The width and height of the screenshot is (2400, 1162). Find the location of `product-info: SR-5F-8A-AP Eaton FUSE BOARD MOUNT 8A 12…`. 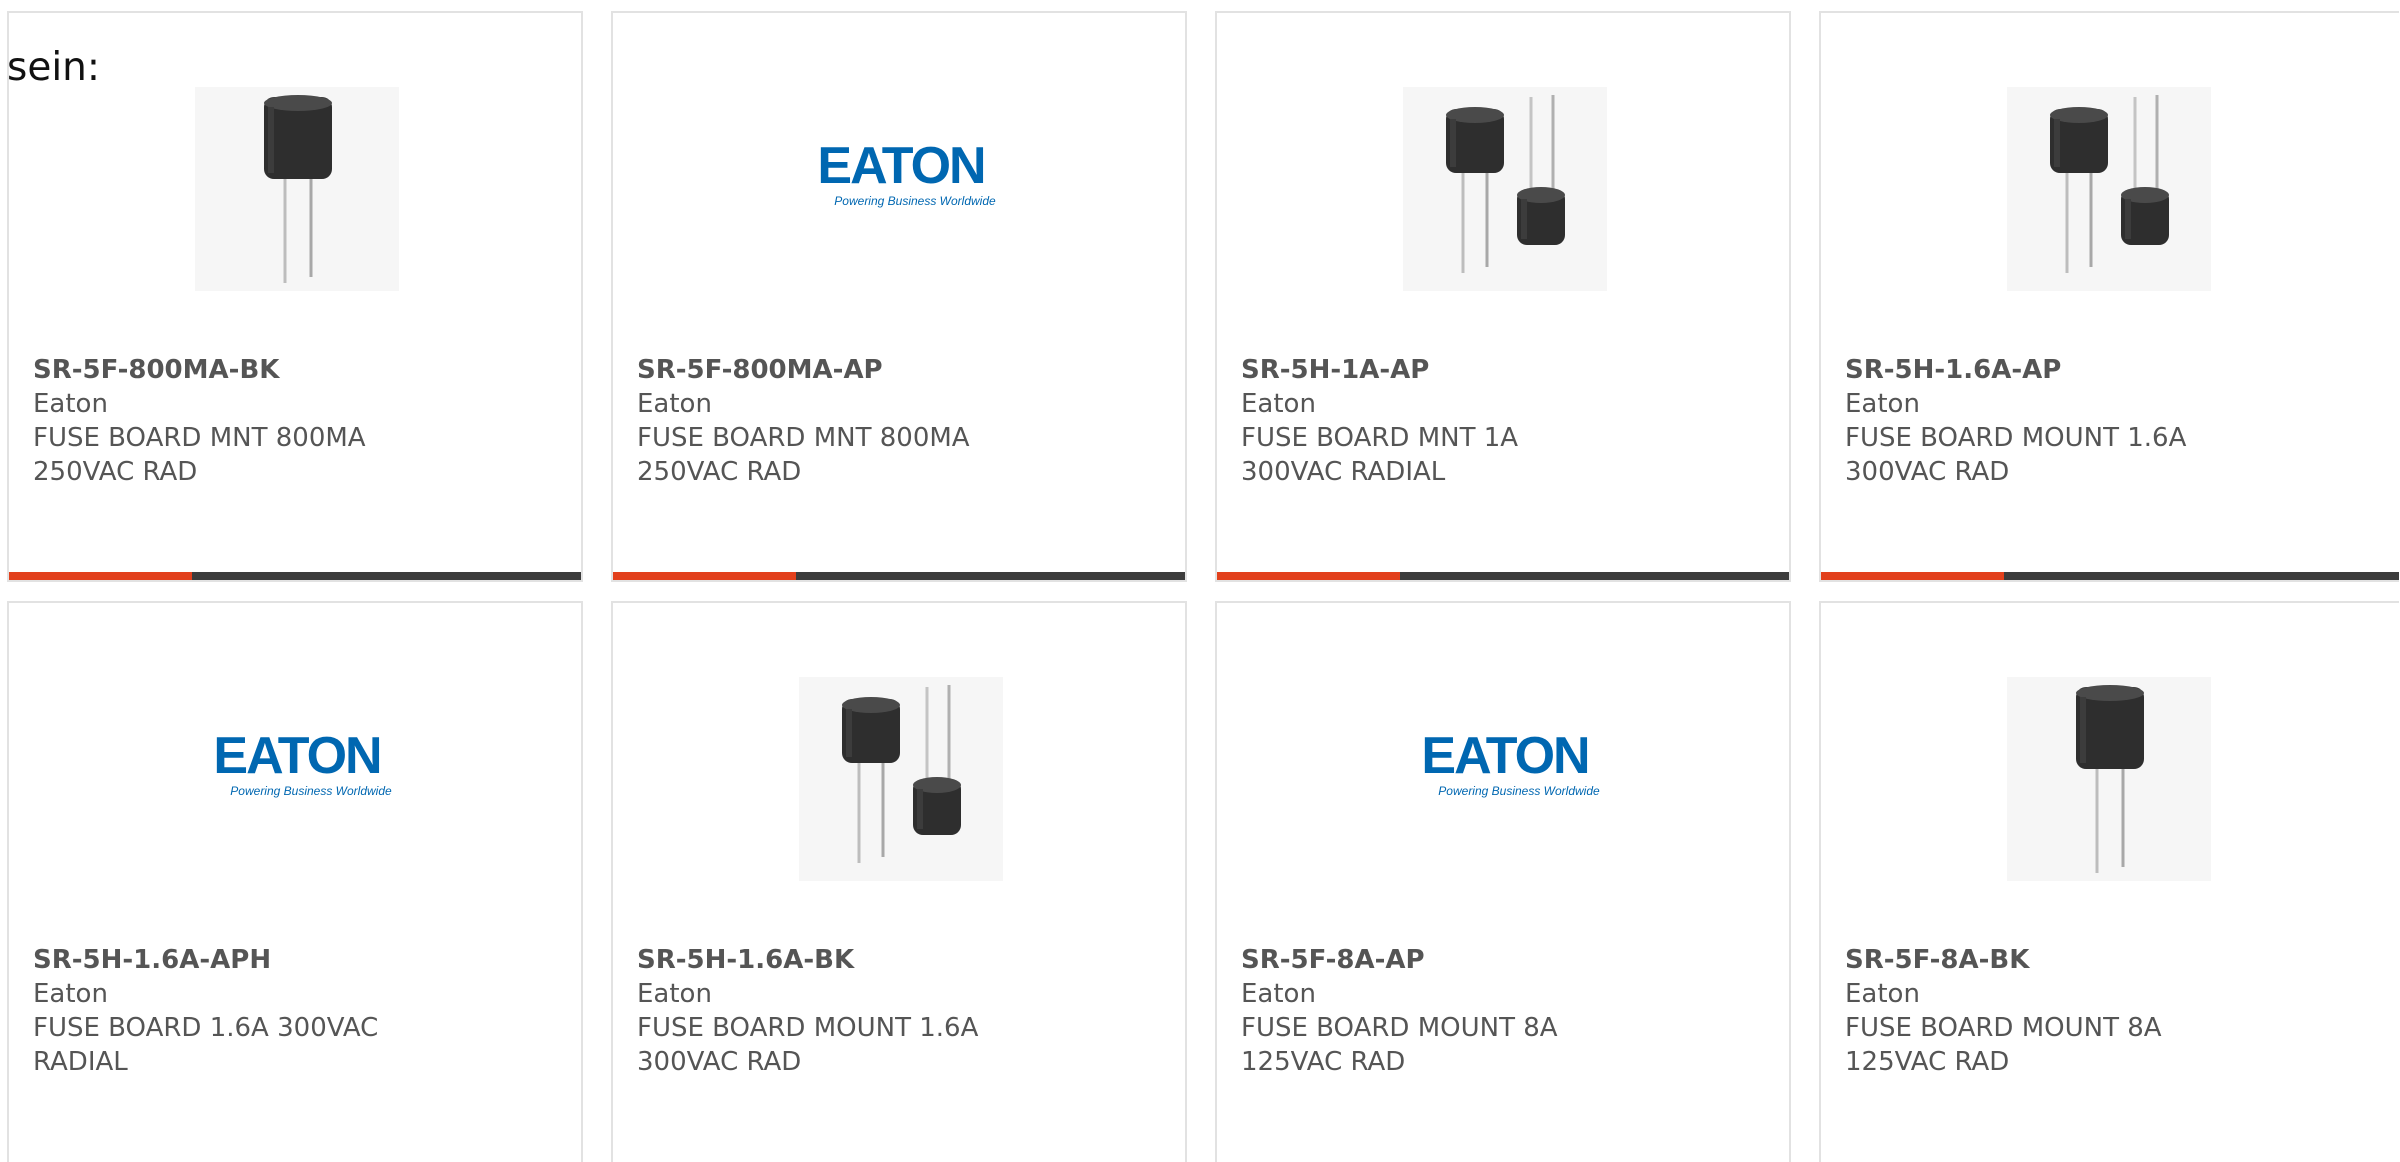

product-info: SR-5F-8A-AP Eaton FUSE BOARD MOUNT 8A 12… is located at coordinates (1503, 1011).